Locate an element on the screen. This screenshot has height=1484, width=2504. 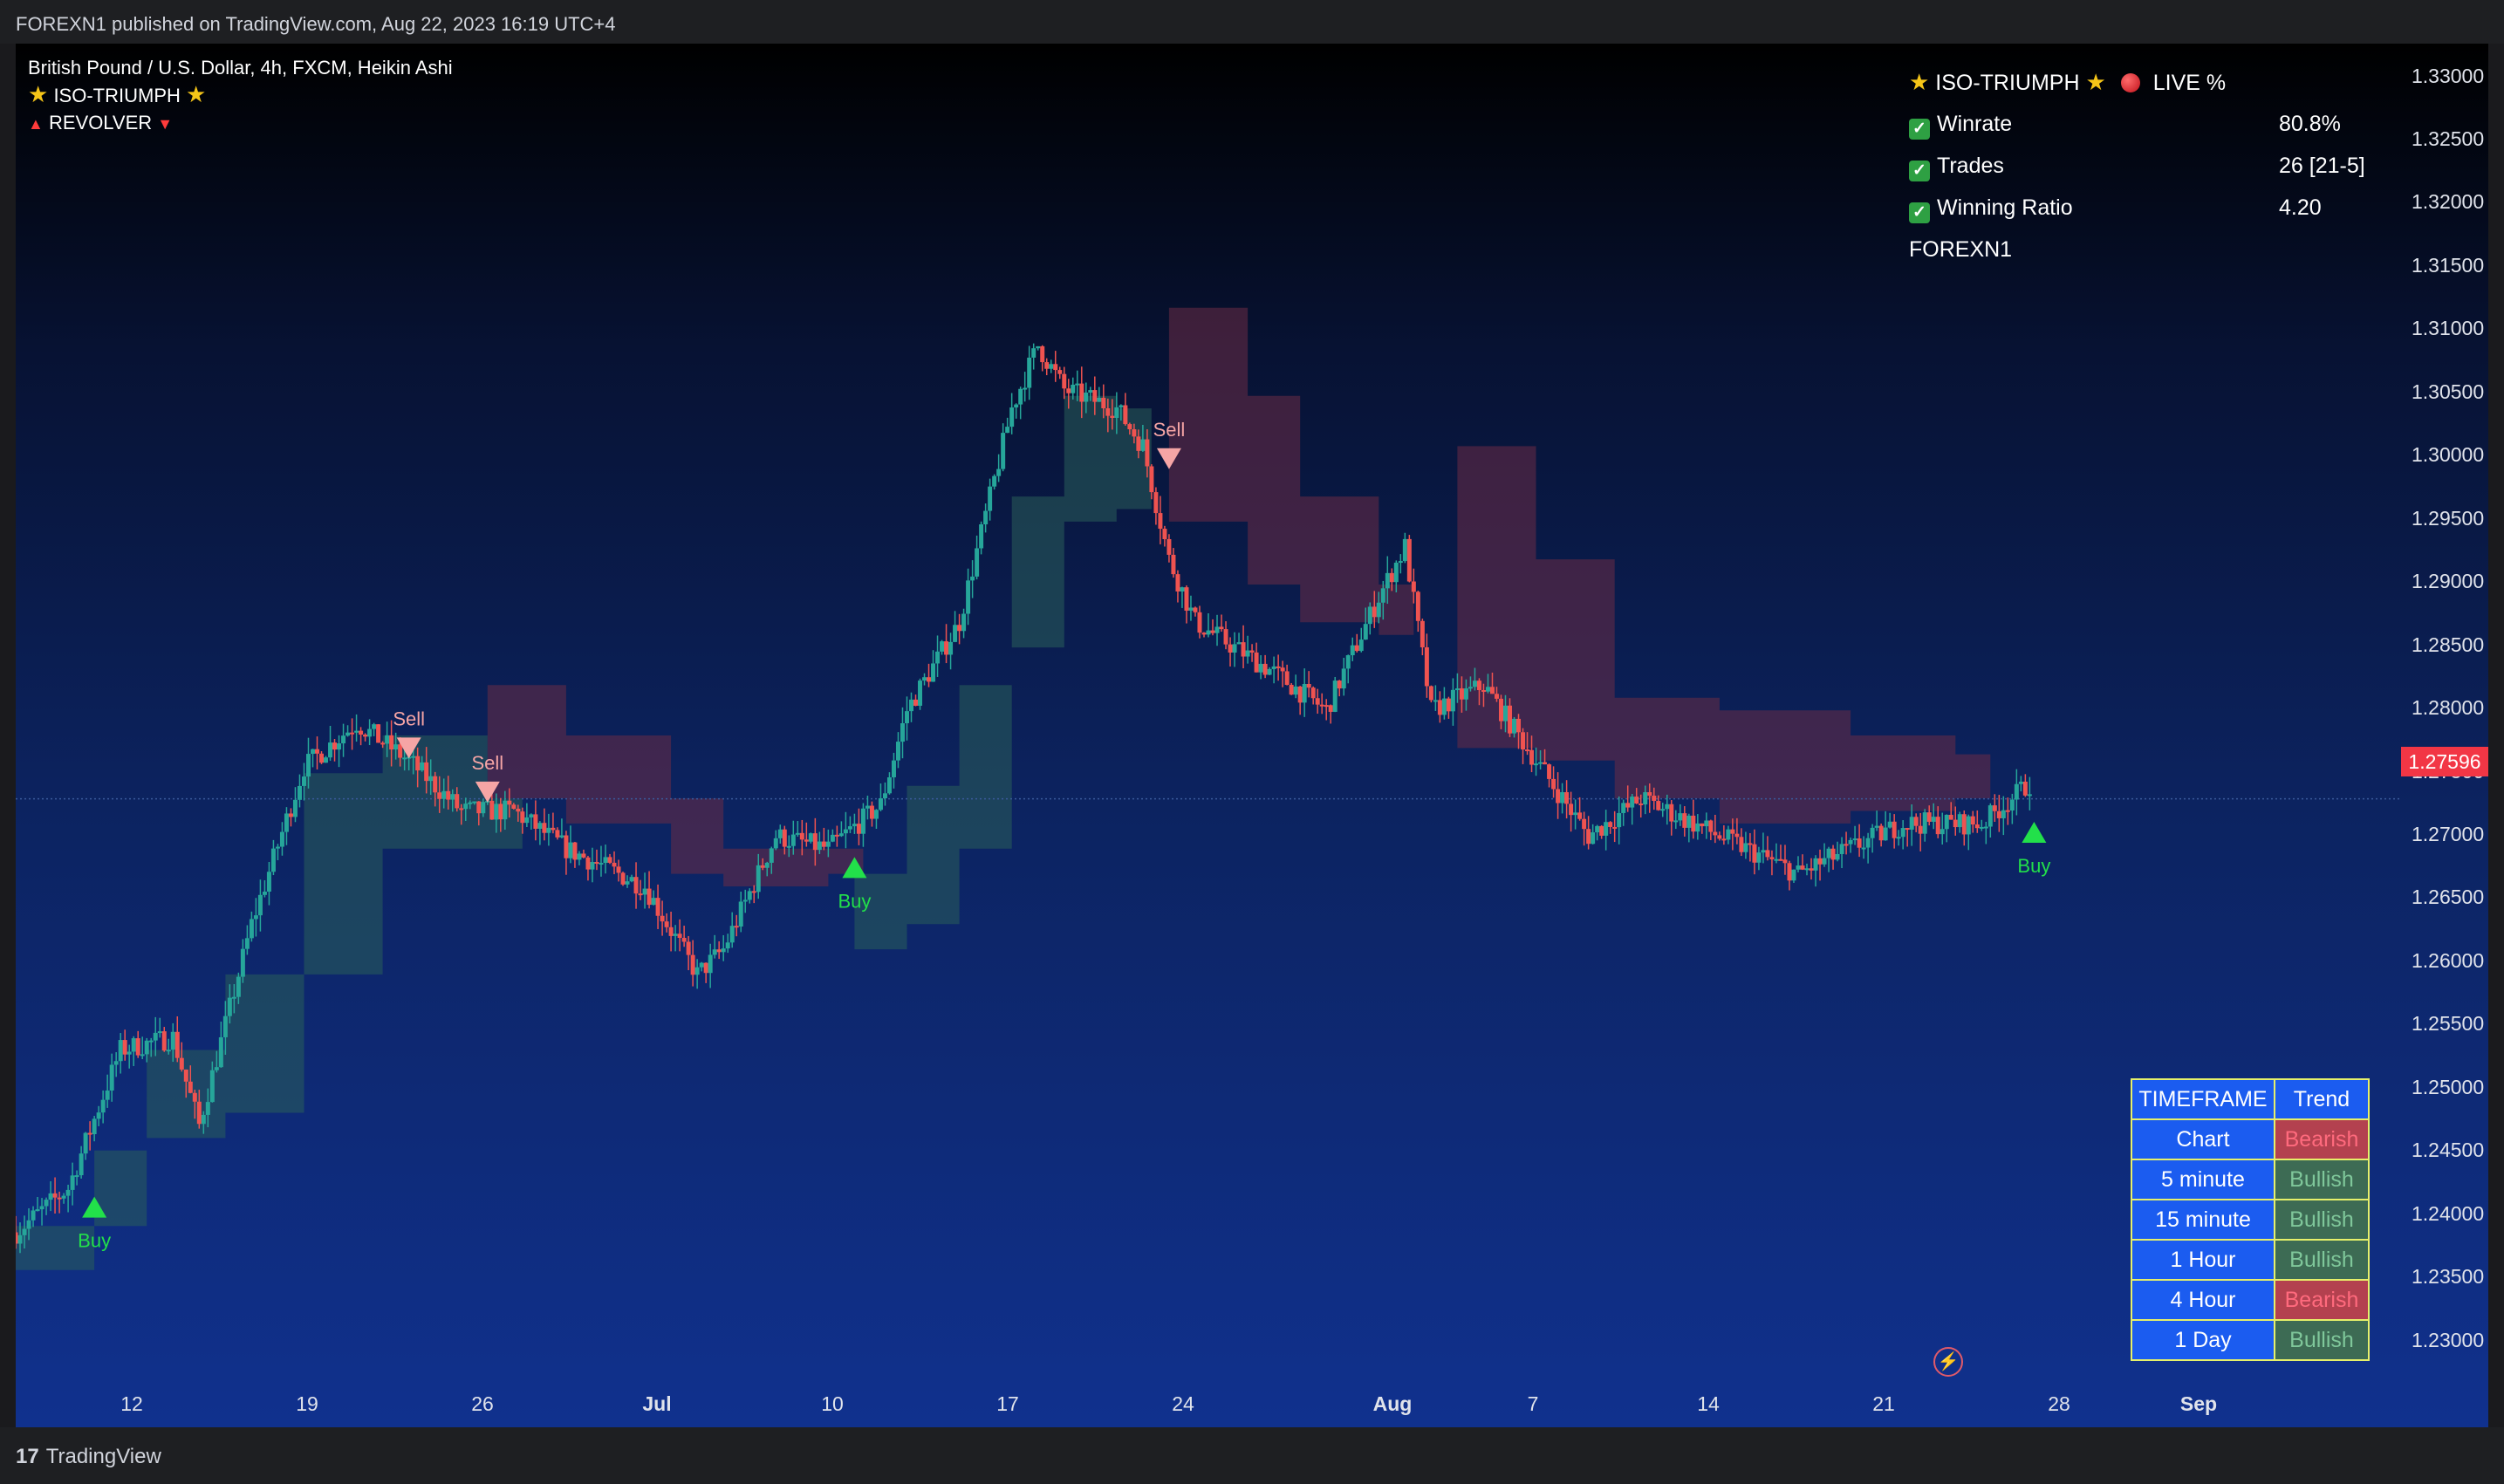
timeframe-cell: 5 minute is located at coordinates (2203, 1179).